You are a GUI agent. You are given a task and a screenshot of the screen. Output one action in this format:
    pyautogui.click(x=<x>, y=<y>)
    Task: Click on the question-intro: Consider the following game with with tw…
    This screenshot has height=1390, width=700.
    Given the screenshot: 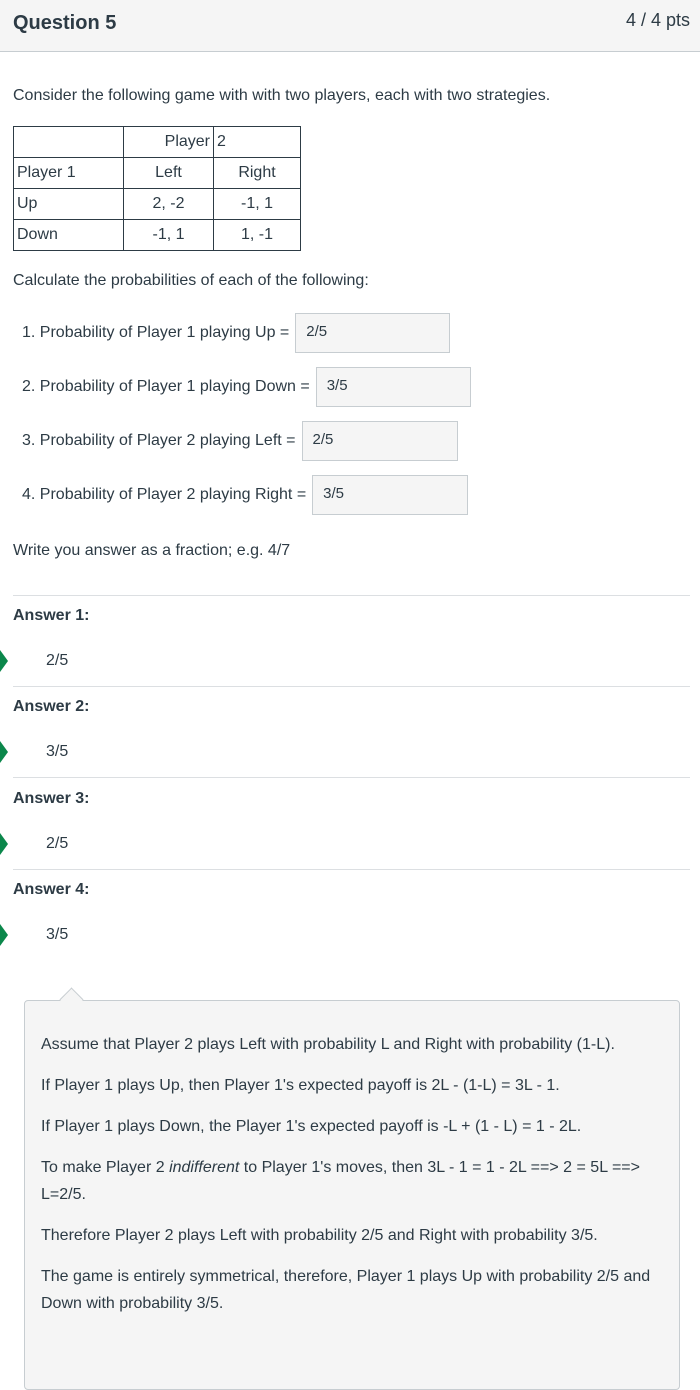 What is the action you would take?
    pyautogui.click(x=282, y=95)
    